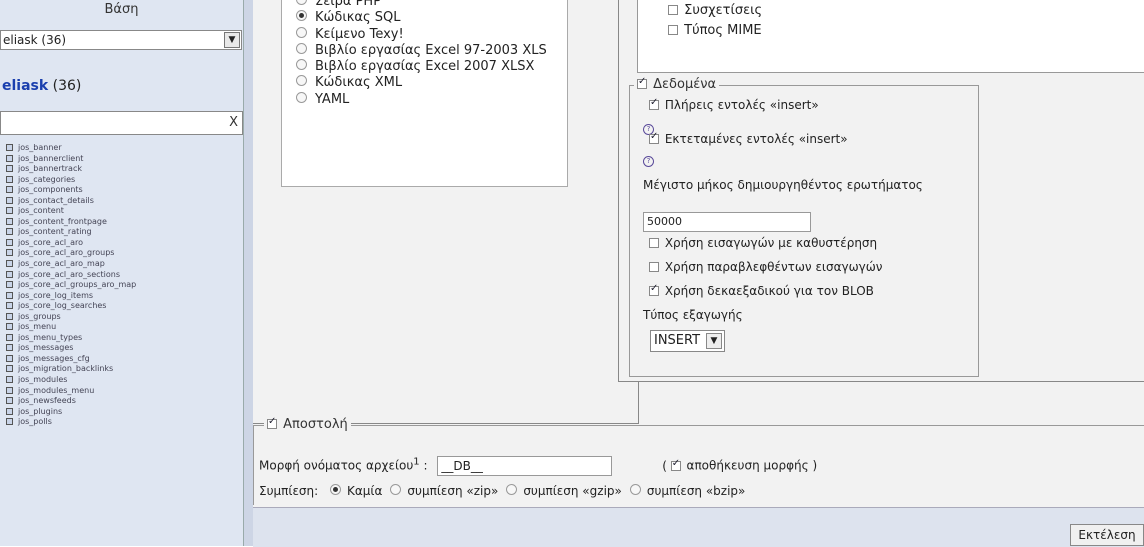  Describe the element at coordinates (35, 421) in the screenshot. I see `table-name: jos_polls` at that location.